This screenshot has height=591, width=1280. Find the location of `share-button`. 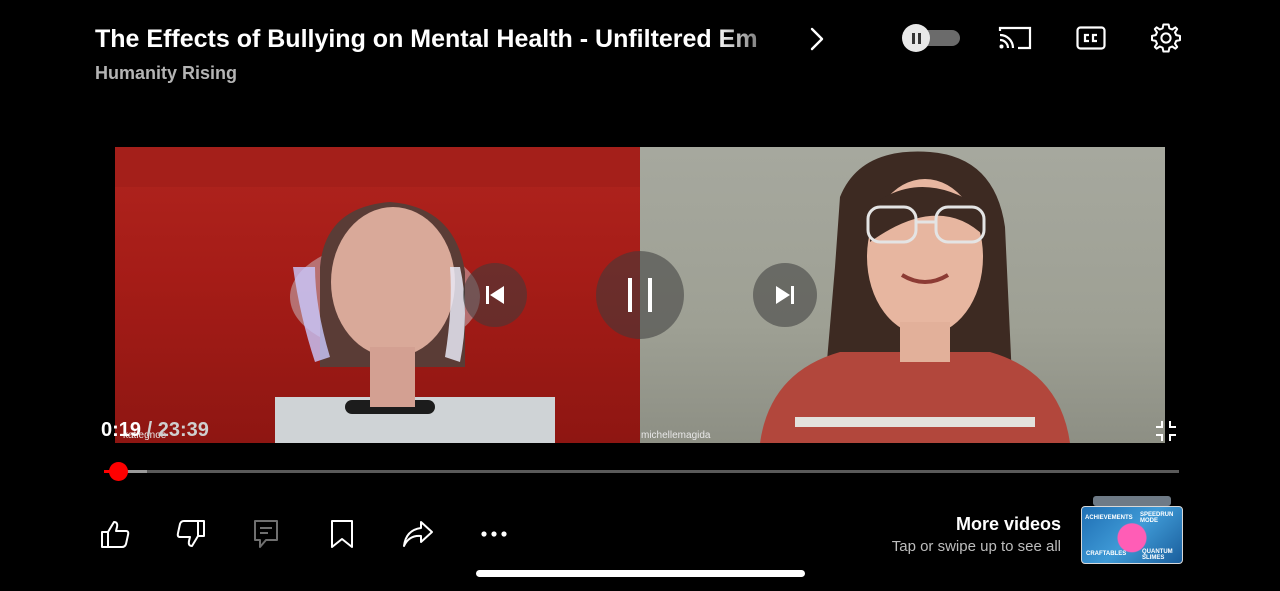

share-button is located at coordinates (418, 534).